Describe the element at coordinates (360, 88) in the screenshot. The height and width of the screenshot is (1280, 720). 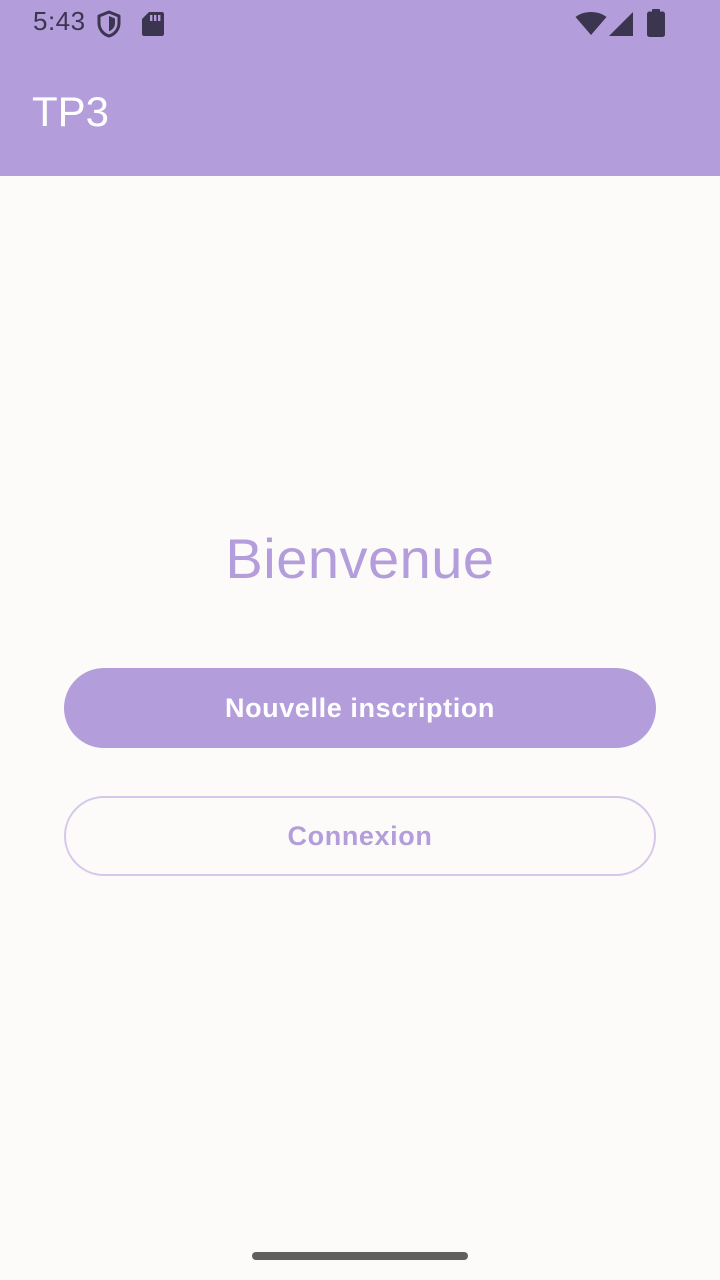
I see `app-bar: 5:43 TP3` at that location.